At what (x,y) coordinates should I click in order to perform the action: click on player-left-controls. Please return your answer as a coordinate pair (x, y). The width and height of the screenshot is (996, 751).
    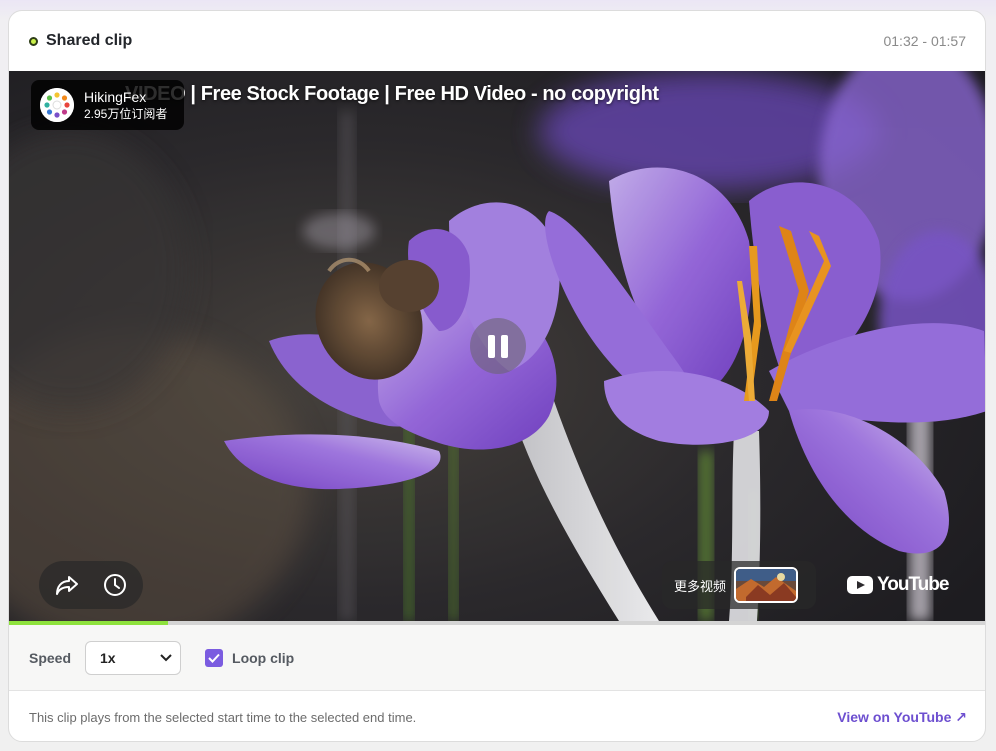
    Looking at the image, I should click on (91, 585).